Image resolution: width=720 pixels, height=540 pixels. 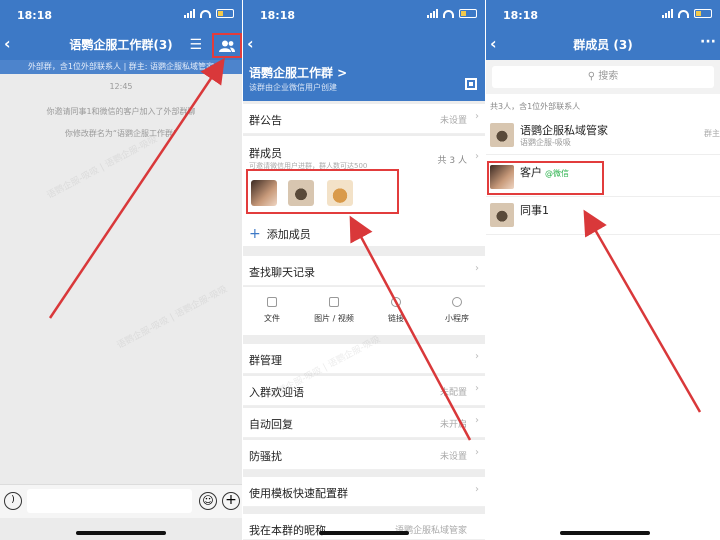 What do you see at coordinates (195, 45) in the screenshot?
I see `menu-icon: ☰` at bounding box center [195, 45].